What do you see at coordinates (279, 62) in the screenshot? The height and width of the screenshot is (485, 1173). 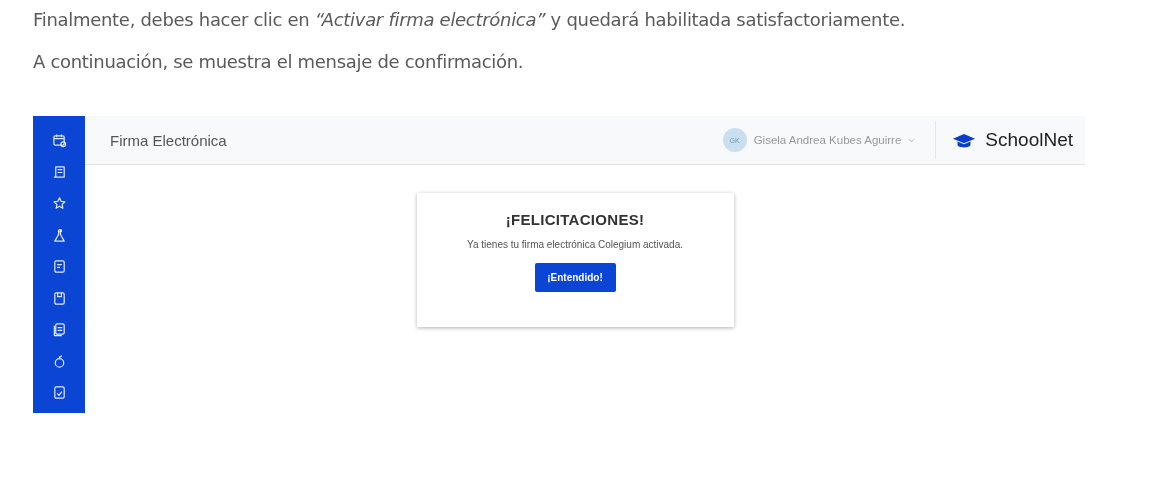 I see `paragraph: A continuación, se muestra el mensaje de confirmación.` at bounding box center [279, 62].